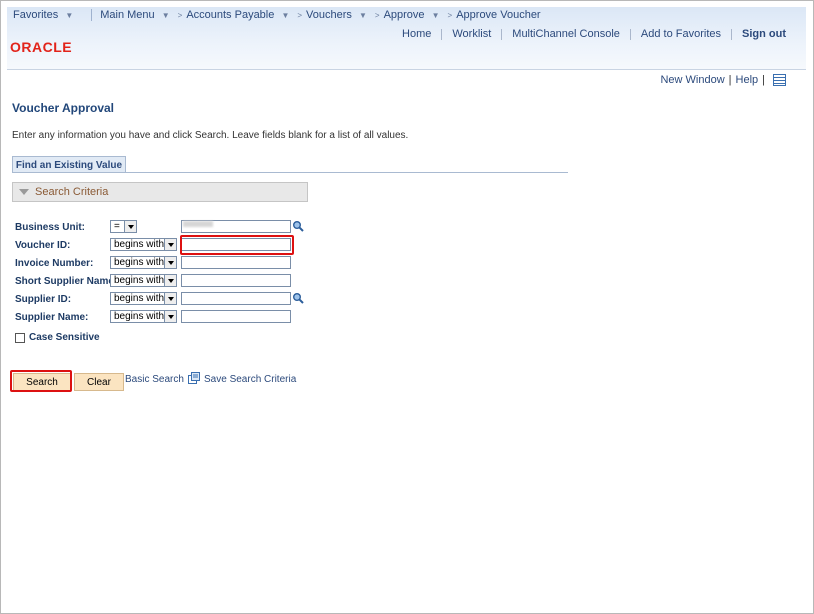 Image resolution: width=814 pixels, height=614 pixels. I want to click on menu-divider, so click(92, 15).